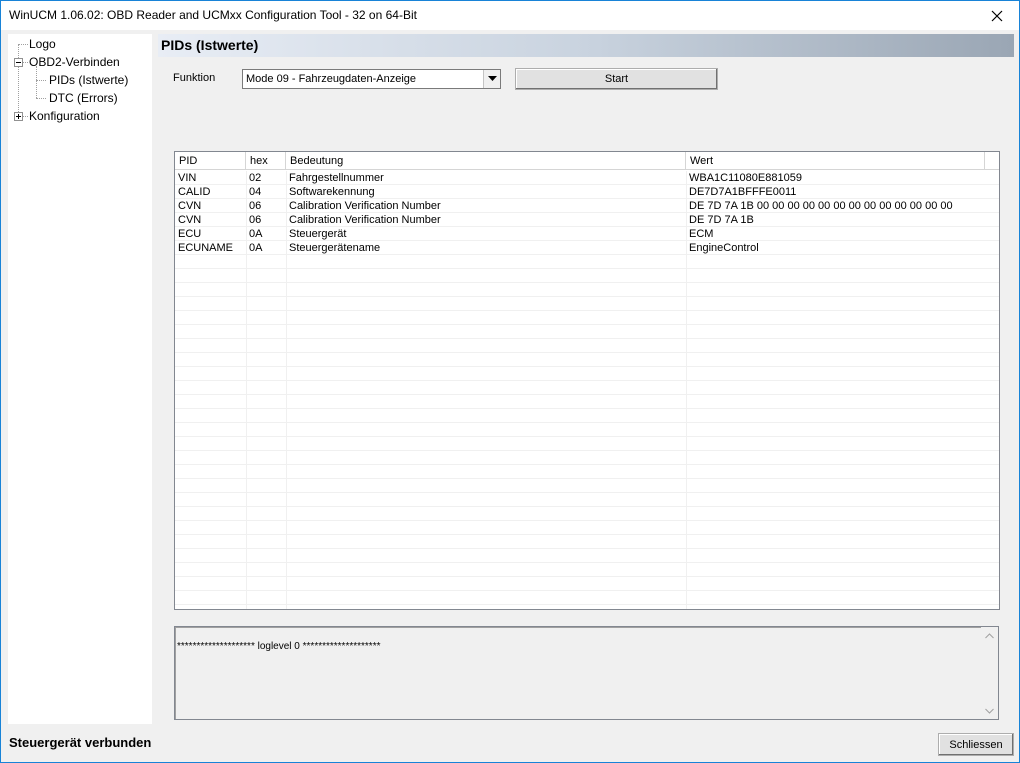 Image resolution: width=1020 pixels, height=763 pixels. What do you see at coordinates (255, 192) in the screenshot?
I see `cell-hex: 04` at bounding box center [255, 192].